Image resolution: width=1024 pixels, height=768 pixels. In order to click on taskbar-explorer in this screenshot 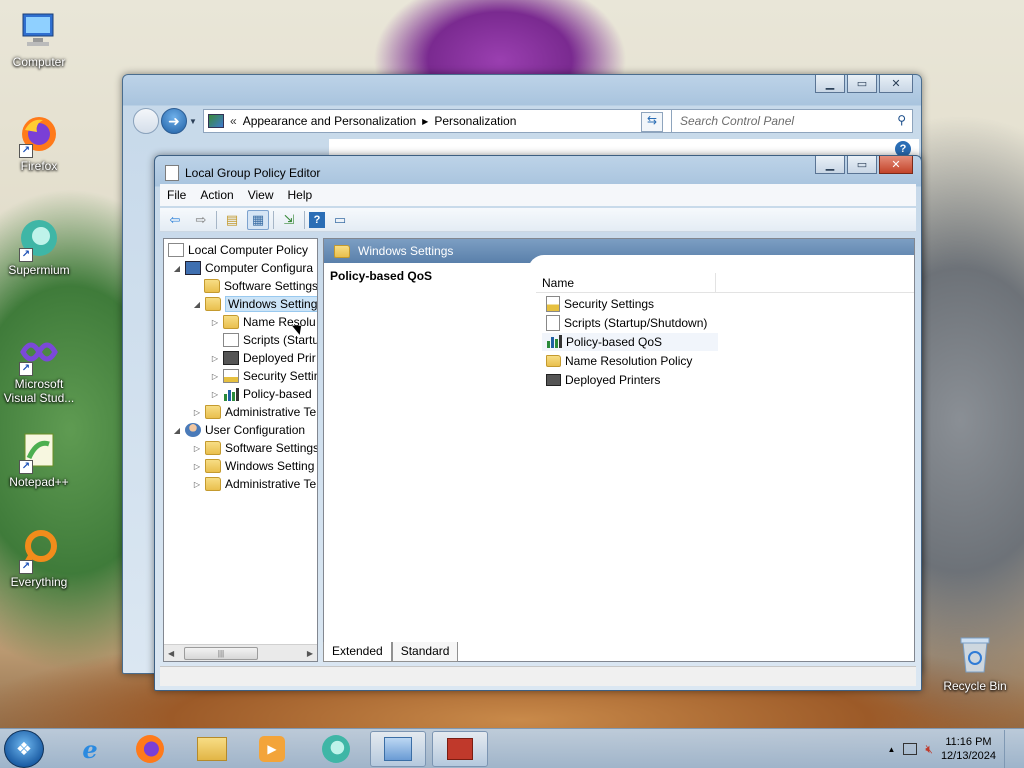, I will do `click(212, 749)`.